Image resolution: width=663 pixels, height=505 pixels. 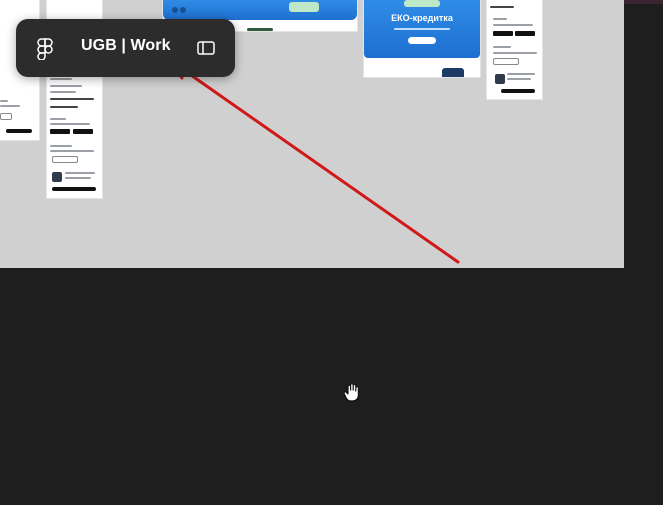 I want to click on frame-eko-credit-card: ЕКО-кредитка, so click(x=422, y=38).